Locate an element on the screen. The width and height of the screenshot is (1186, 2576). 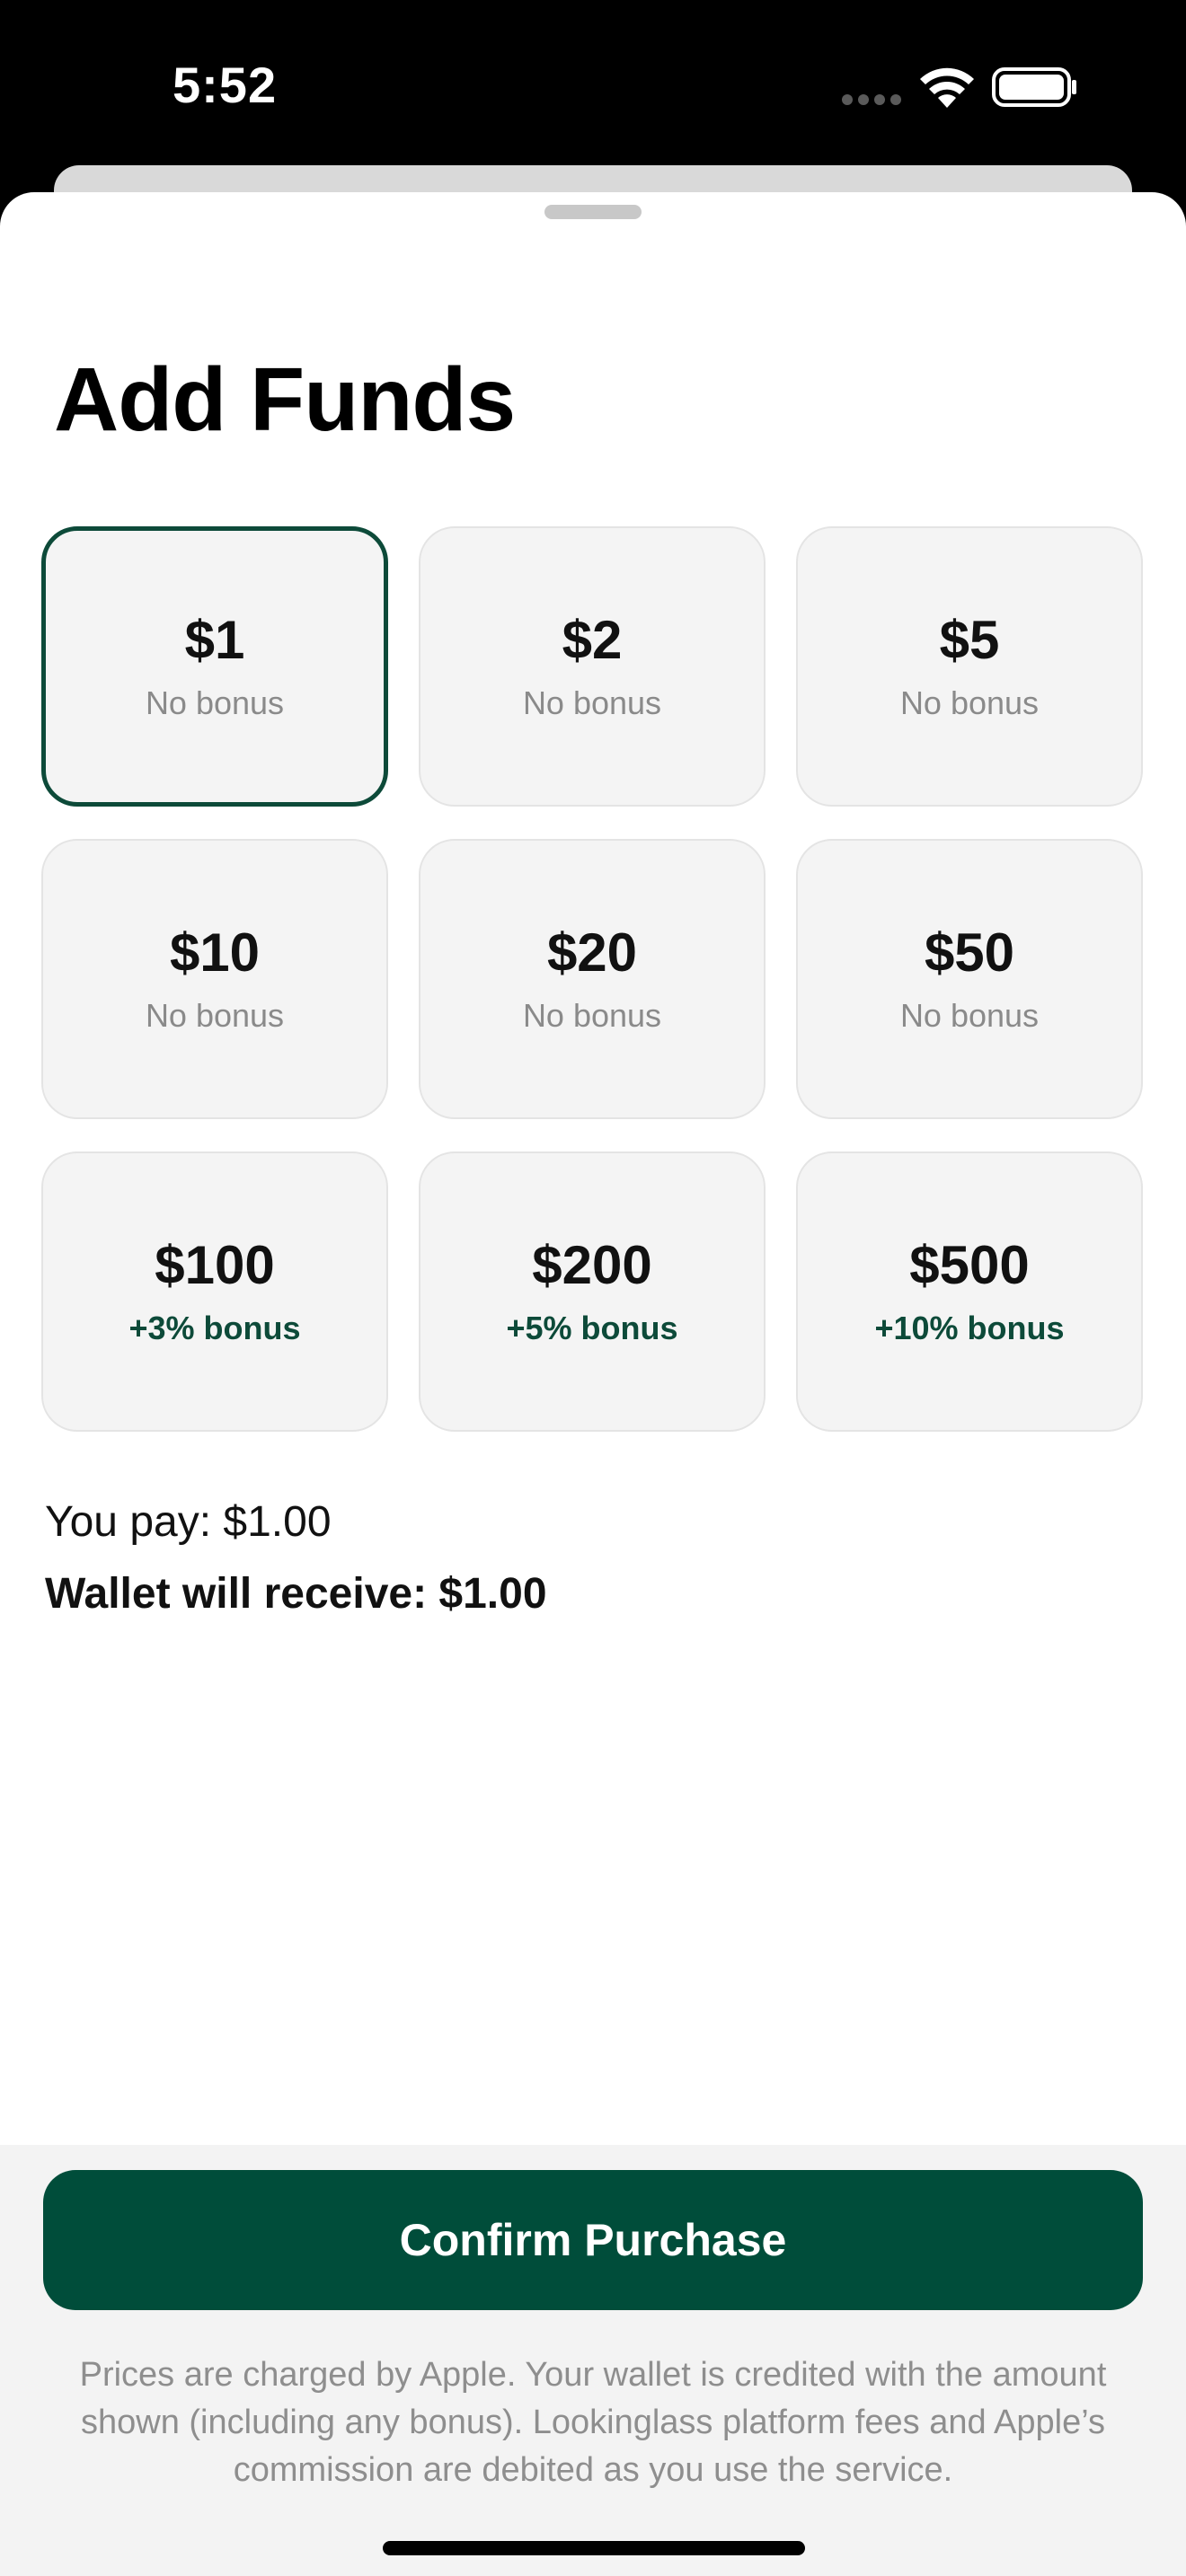
amount-value: $5 is located at coordinates (970, 640).